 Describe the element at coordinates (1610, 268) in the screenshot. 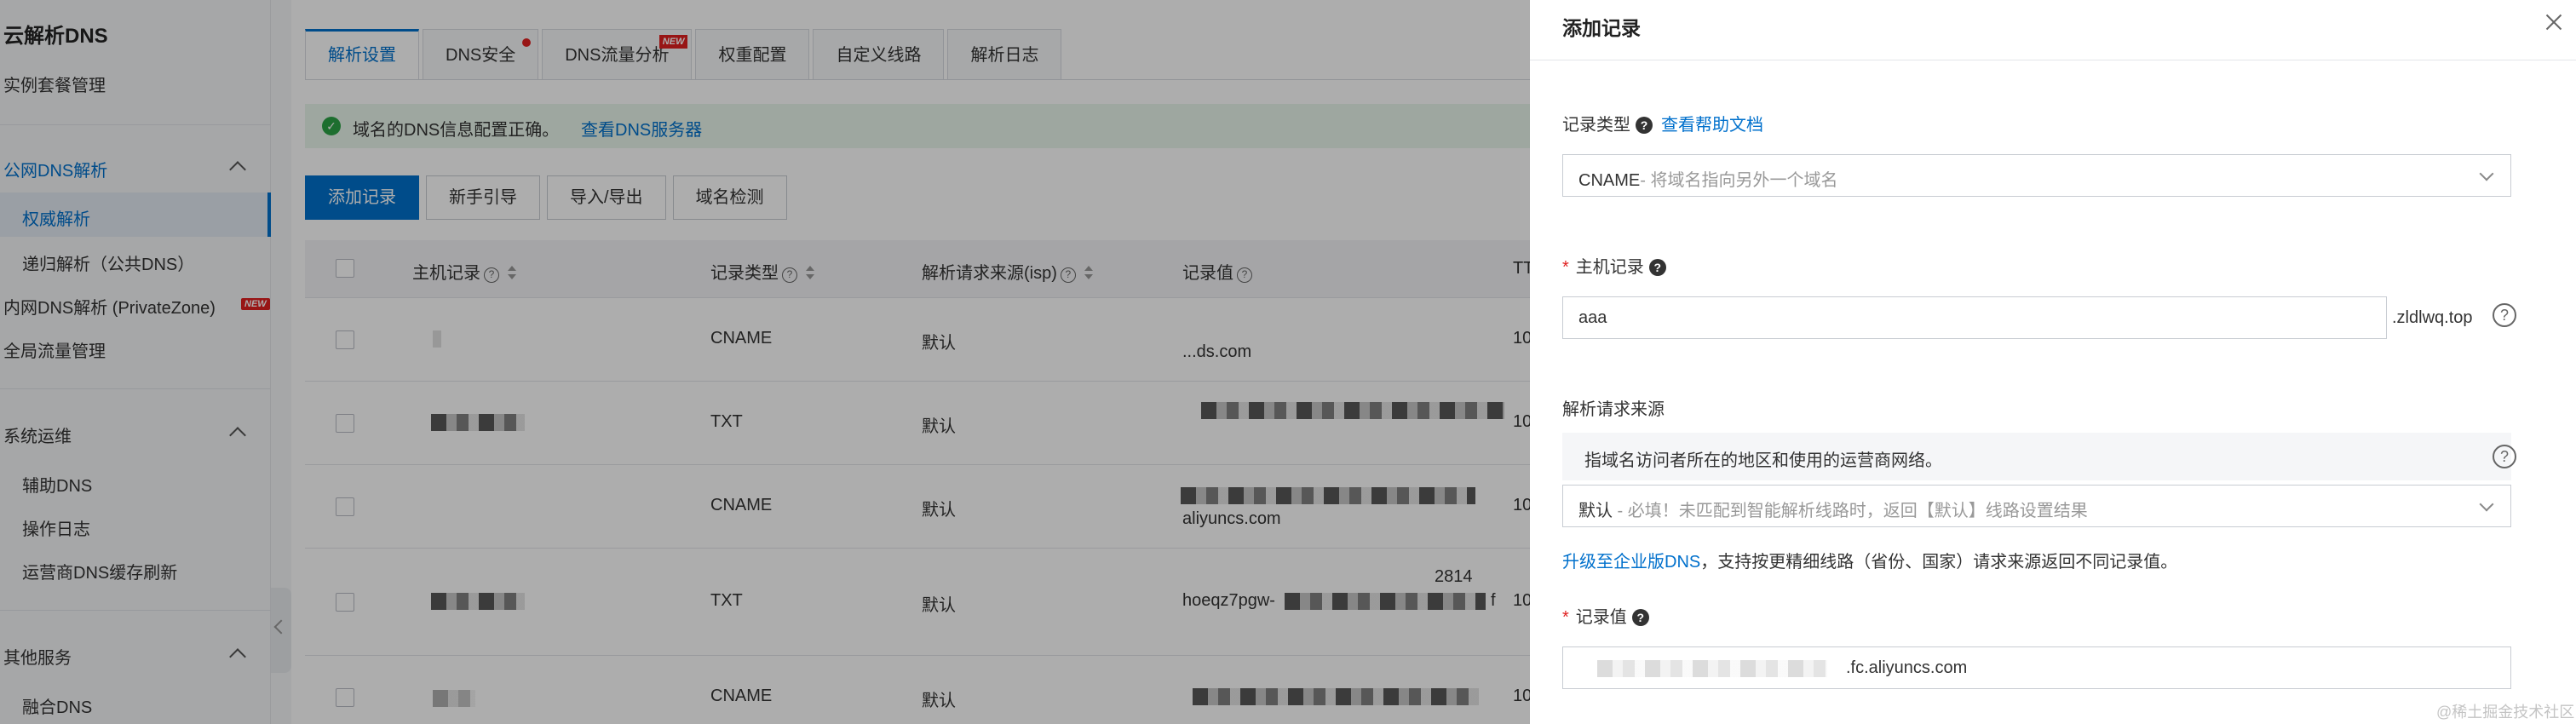

I see `host-label-text: 主机记录` at that location.